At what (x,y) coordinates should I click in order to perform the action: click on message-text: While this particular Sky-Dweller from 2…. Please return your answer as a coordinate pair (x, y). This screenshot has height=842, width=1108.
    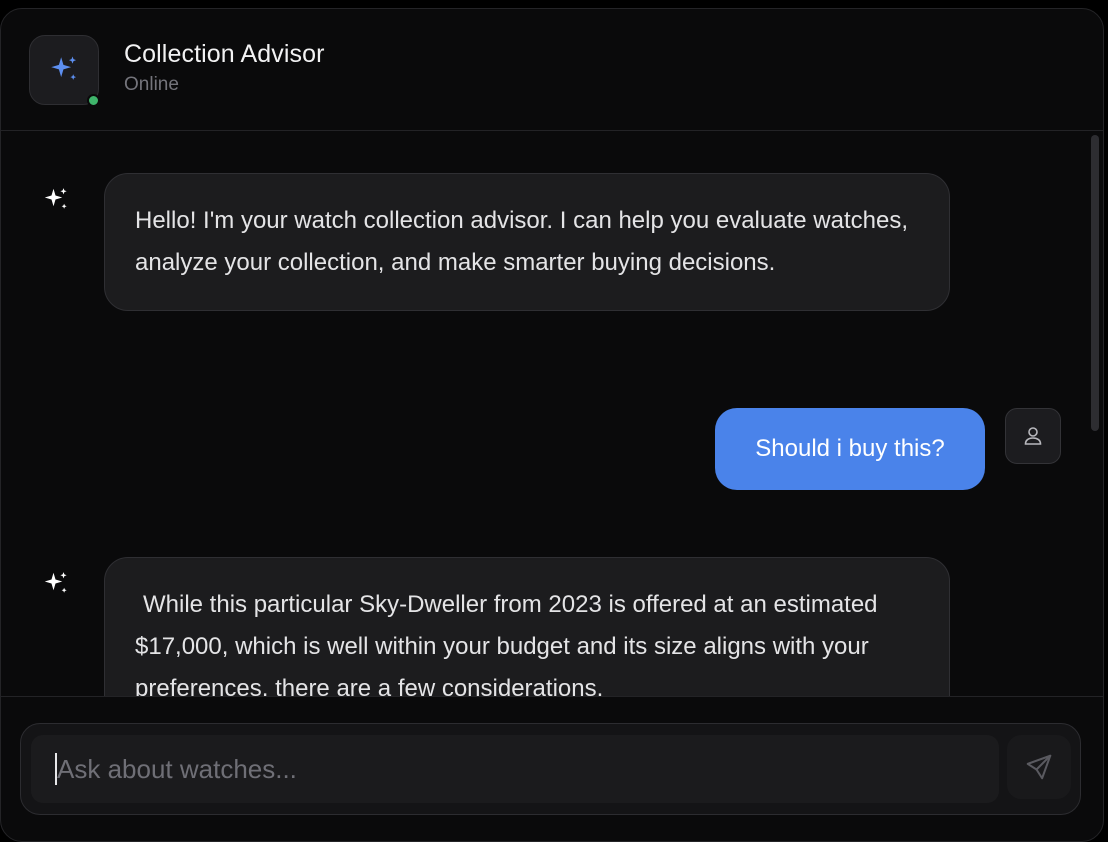
    Looking at the image, I should click on (506, 643).